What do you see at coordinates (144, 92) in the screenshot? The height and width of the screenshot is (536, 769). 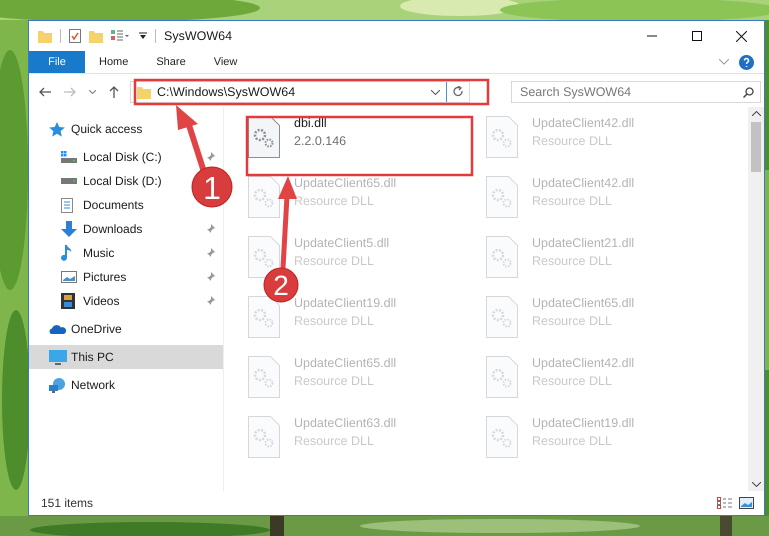 I see `folder-icon` at bounding box center [144, 92].